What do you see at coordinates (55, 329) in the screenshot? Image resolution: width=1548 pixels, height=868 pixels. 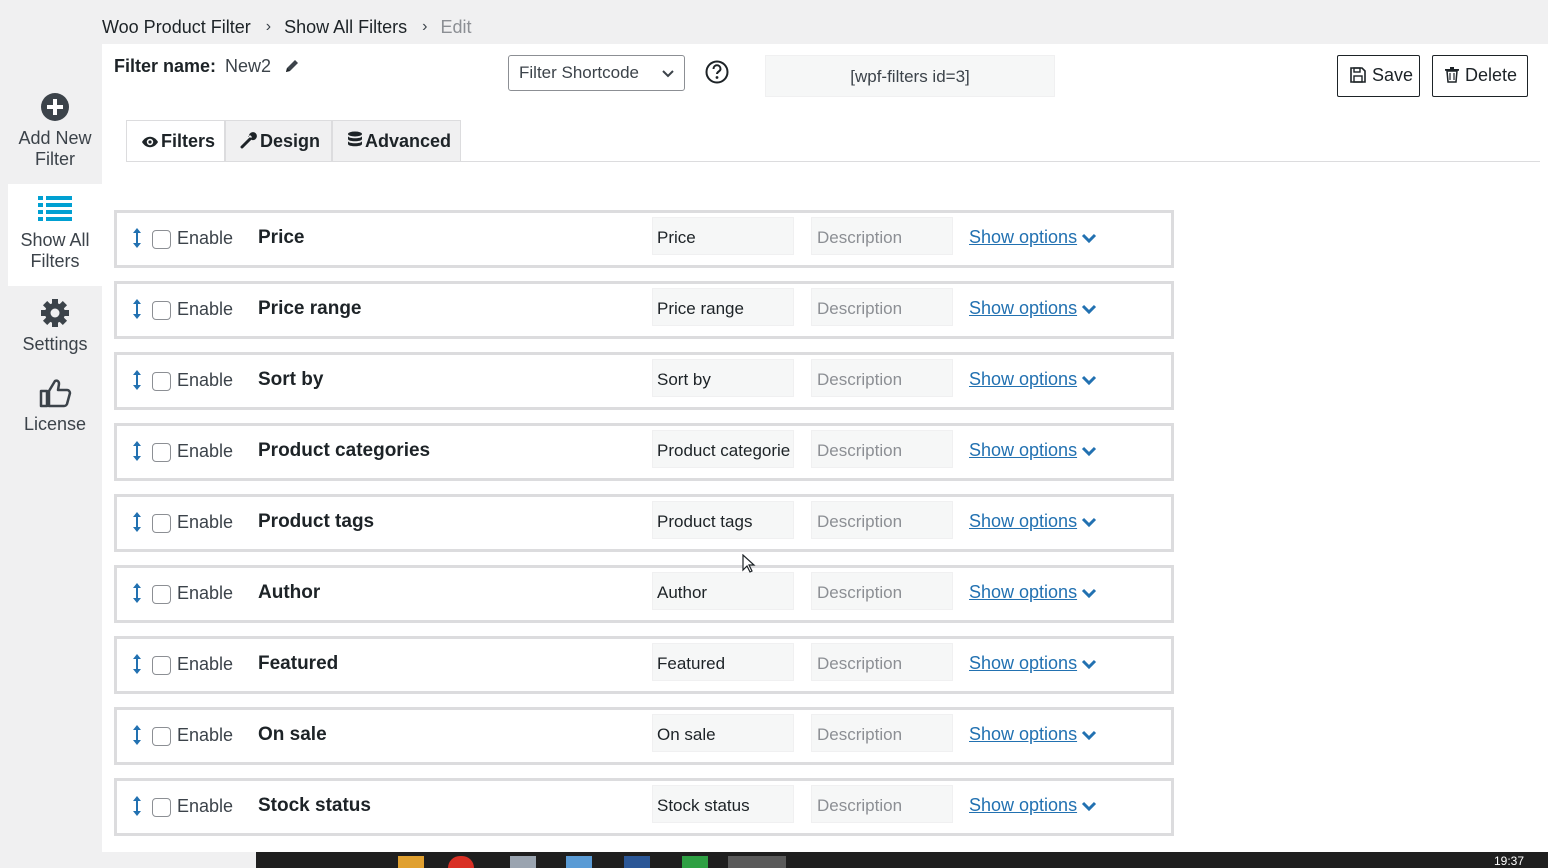 I see `sidebar-item-settings: Settings` at bounding box center [55, 329].